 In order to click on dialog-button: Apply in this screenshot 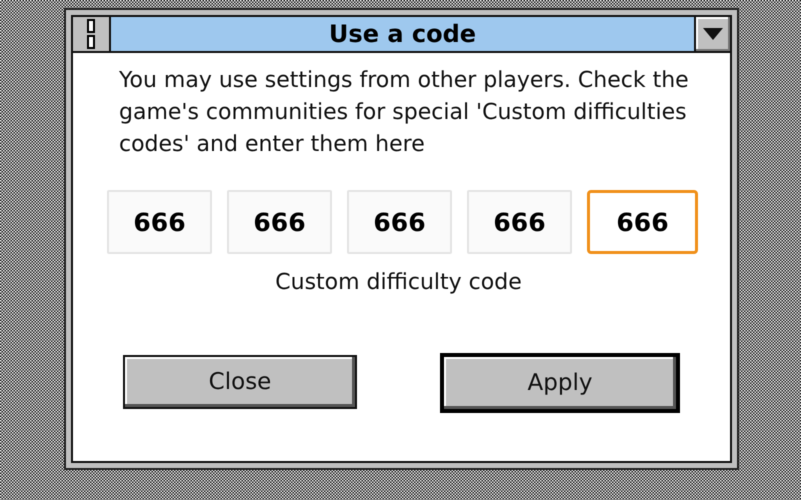, I will do `click(560, 383)`.